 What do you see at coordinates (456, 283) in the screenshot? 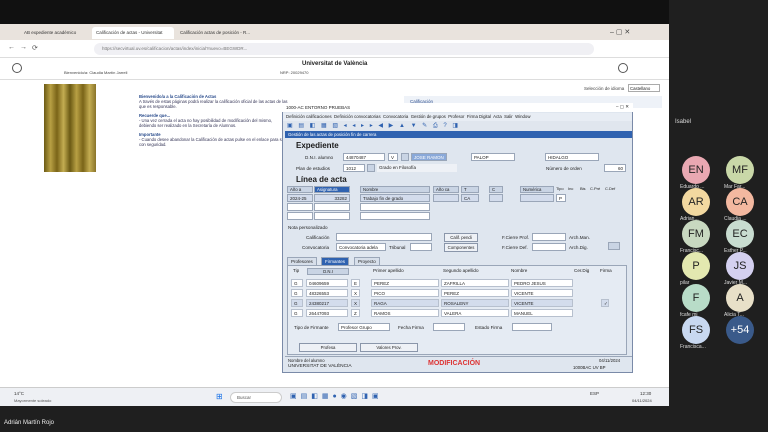
I see `table-row: G 04609659 E PEREZ ZAFRILLA PEDRO JESUS` at bounding box center [456, 283].